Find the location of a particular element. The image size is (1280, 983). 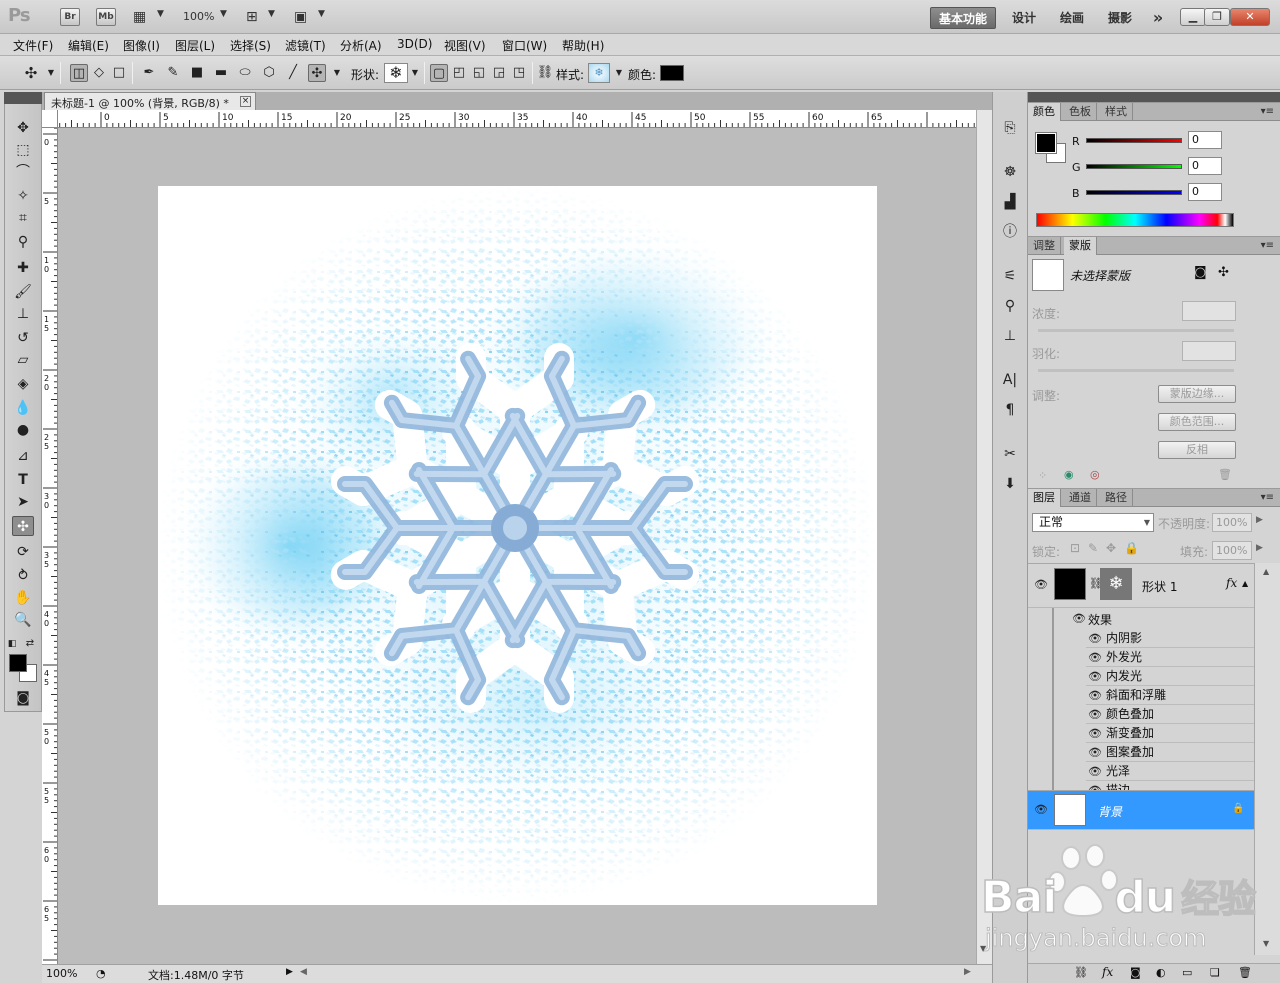

tool-presets-panel-icon: ✂ is located at coordinates (1010, 454).